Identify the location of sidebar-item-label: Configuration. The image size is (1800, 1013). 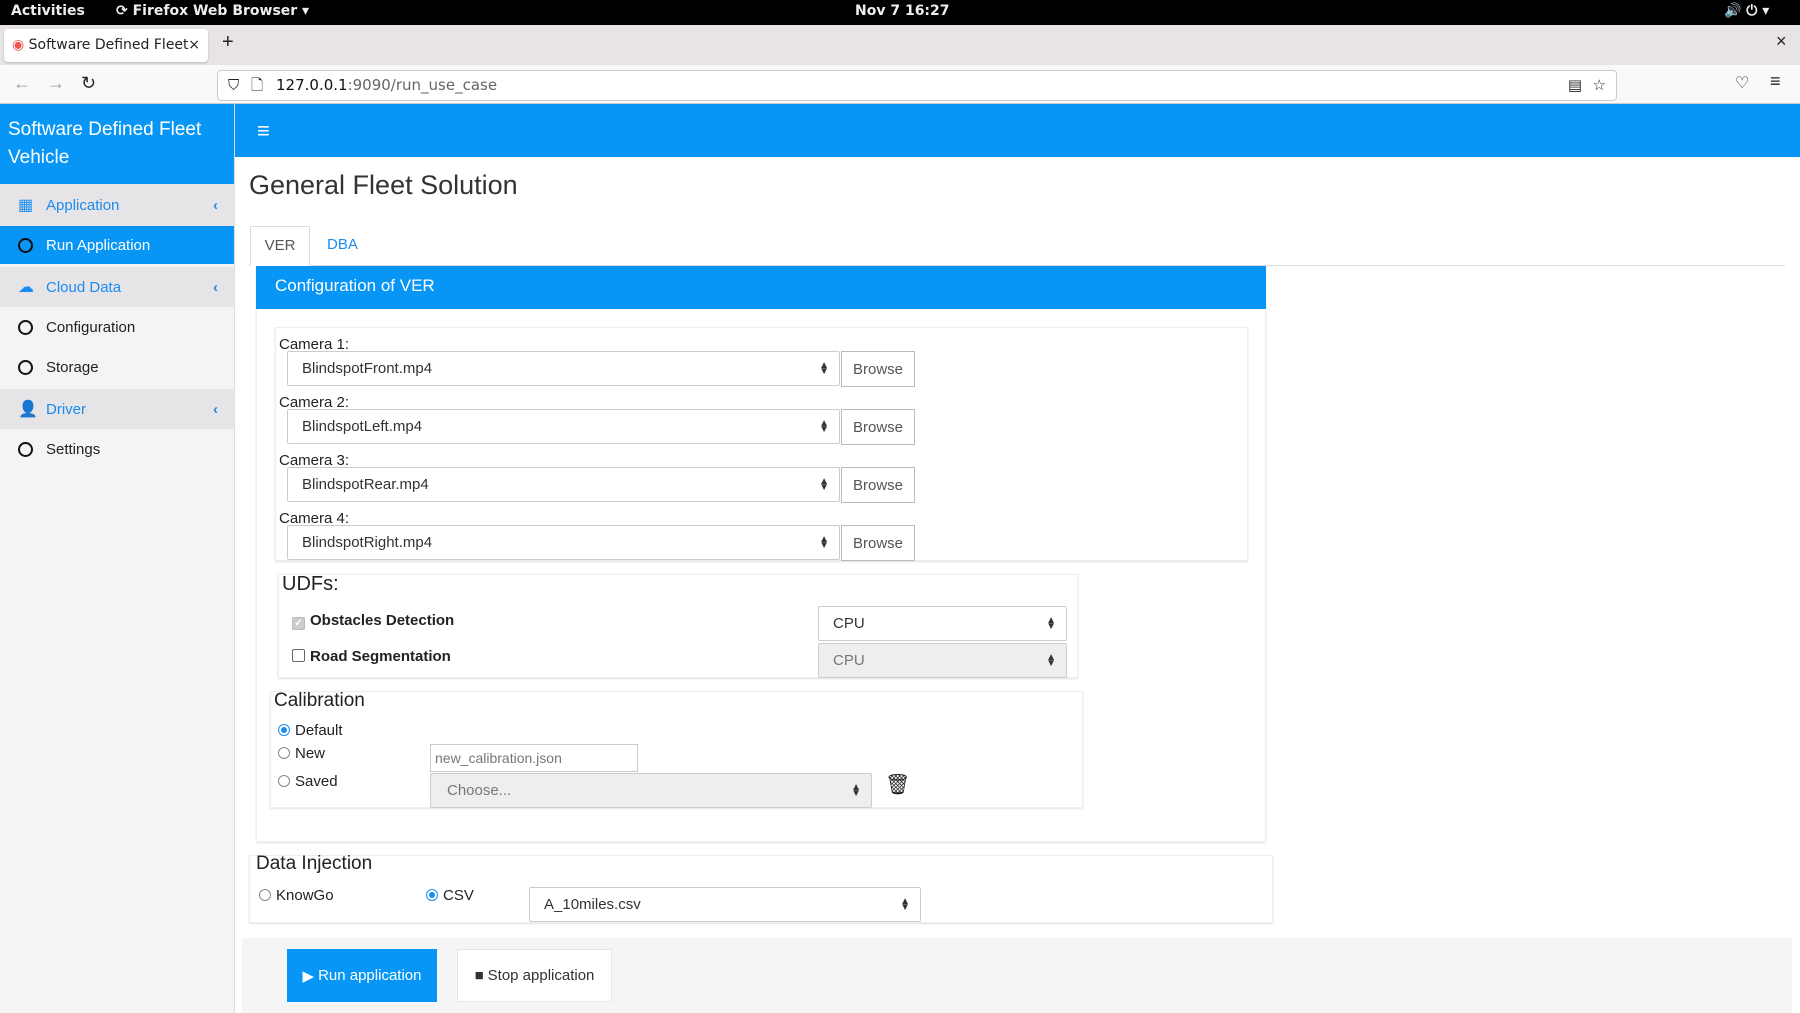
(91, 327).